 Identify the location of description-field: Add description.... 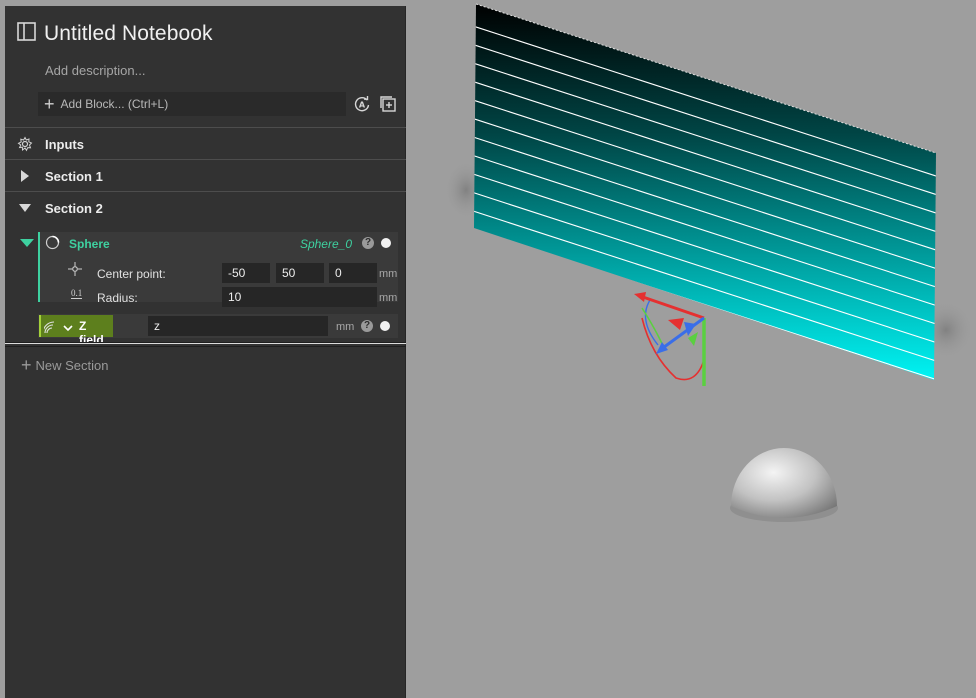
(95, 70).